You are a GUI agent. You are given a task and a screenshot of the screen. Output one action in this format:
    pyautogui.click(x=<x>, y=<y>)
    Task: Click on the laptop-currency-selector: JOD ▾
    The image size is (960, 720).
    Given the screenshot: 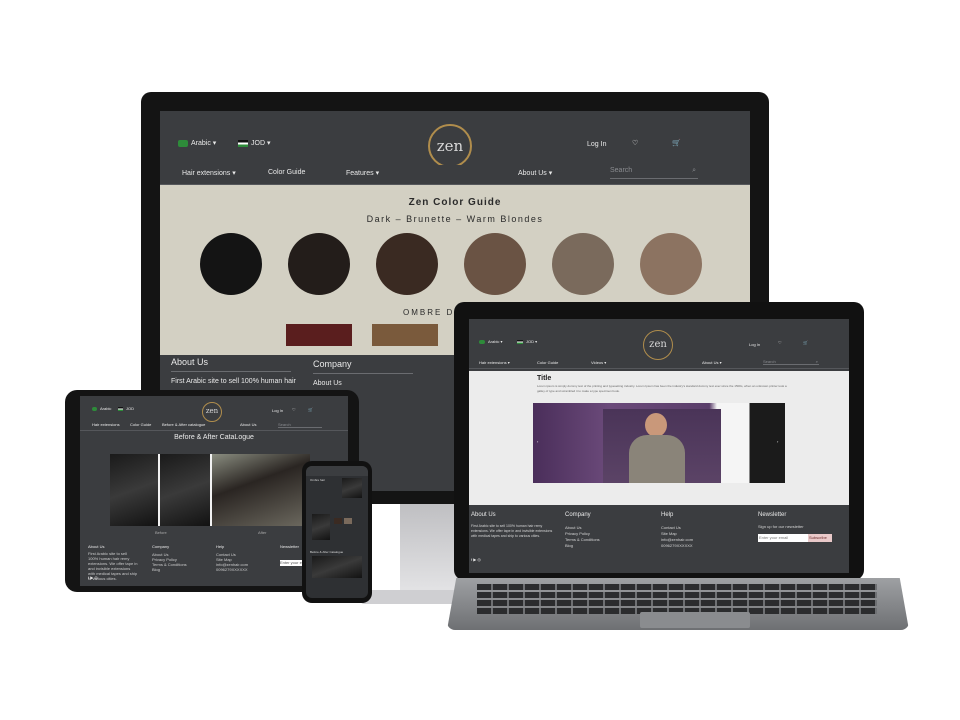 What is the action you would take?
    pyautogui.click(x=527, y=341)
    